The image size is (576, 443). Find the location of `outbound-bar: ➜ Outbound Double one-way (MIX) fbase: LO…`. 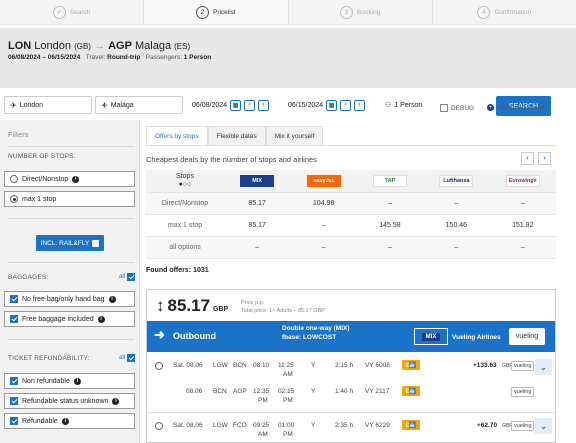

outbound-bar: ➜ Outbound Double one-way (MIX) fbase: LO… is located at coordinates (351, 336).